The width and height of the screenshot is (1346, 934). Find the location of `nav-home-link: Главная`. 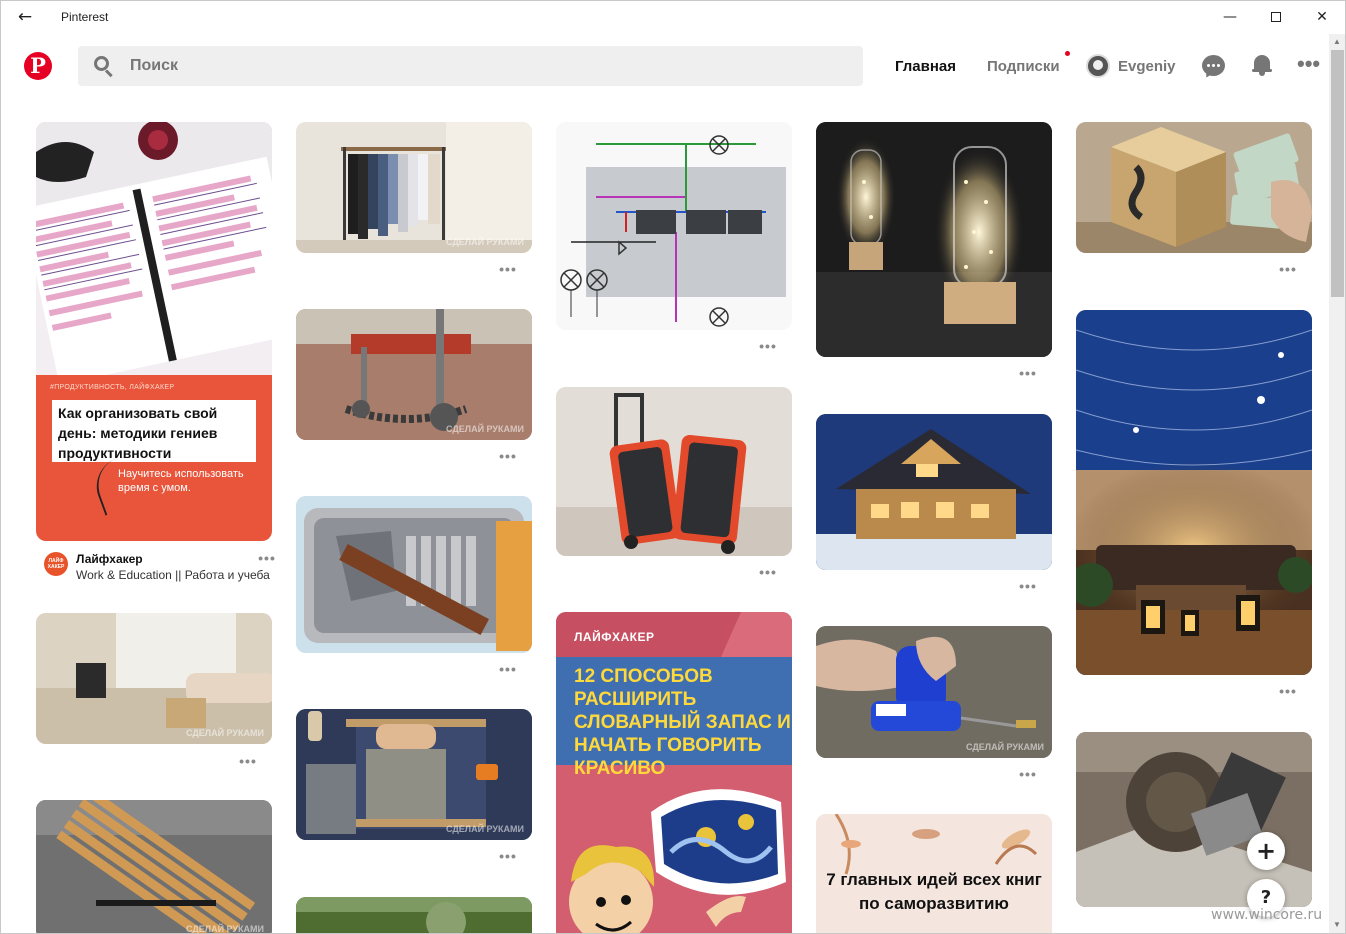

nav-home-link: Главная is located at coordinates (925, 66).